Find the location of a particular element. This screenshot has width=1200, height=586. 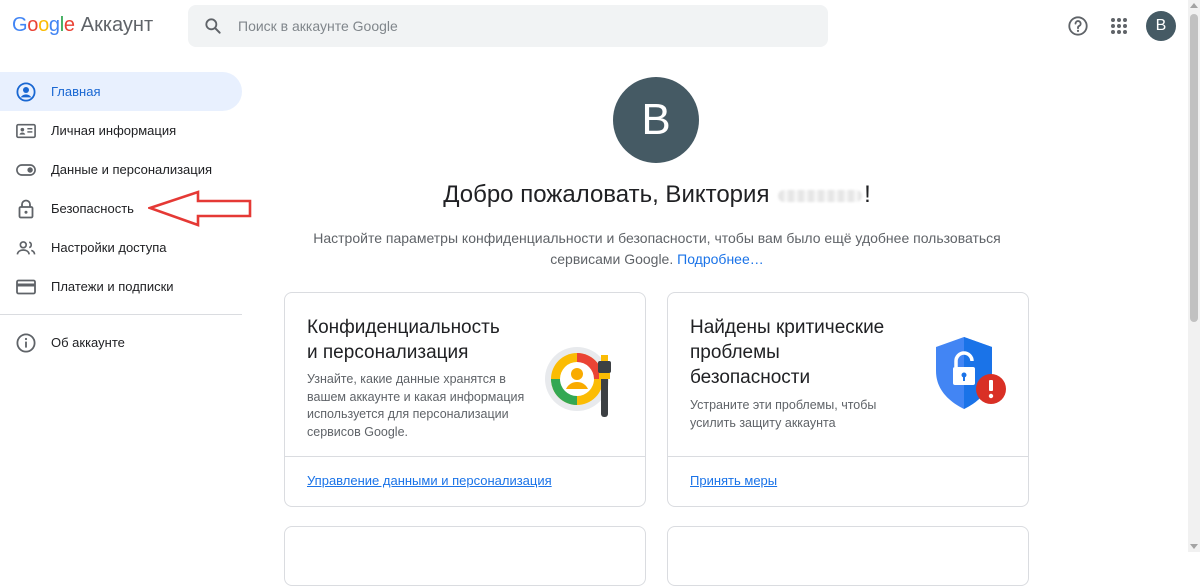

search-input is located at coordinates (518, 26).